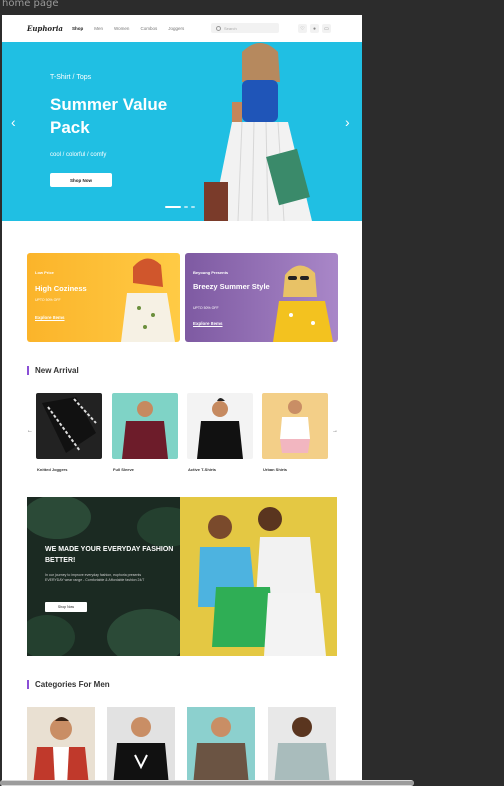 This screenshot has height=786, width=504. Describe the element at coordinates (30, 431) in the screenshot. I see `arrow-left-icon: ←` at that location.